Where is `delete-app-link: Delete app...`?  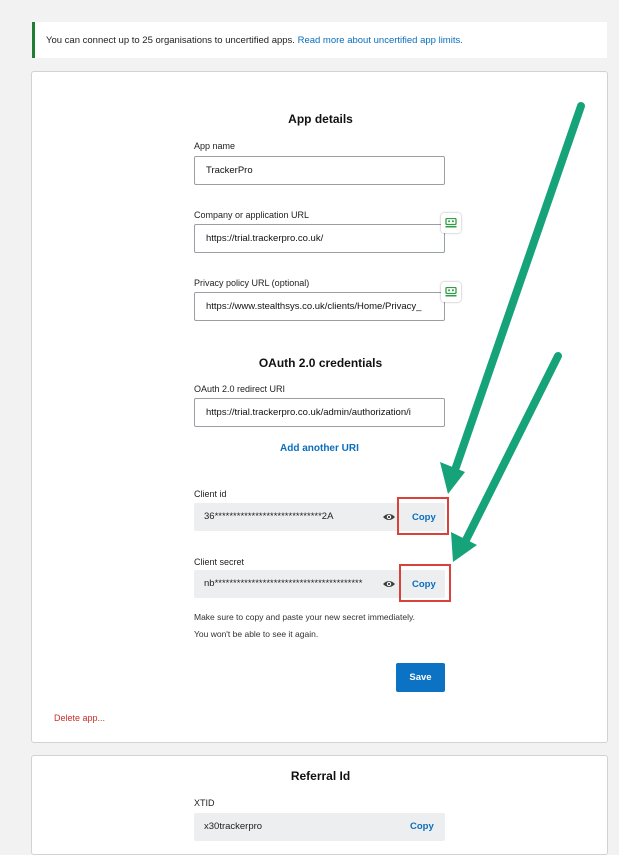
delete-app-link: Delete app... is located at coordinates (79, 718).